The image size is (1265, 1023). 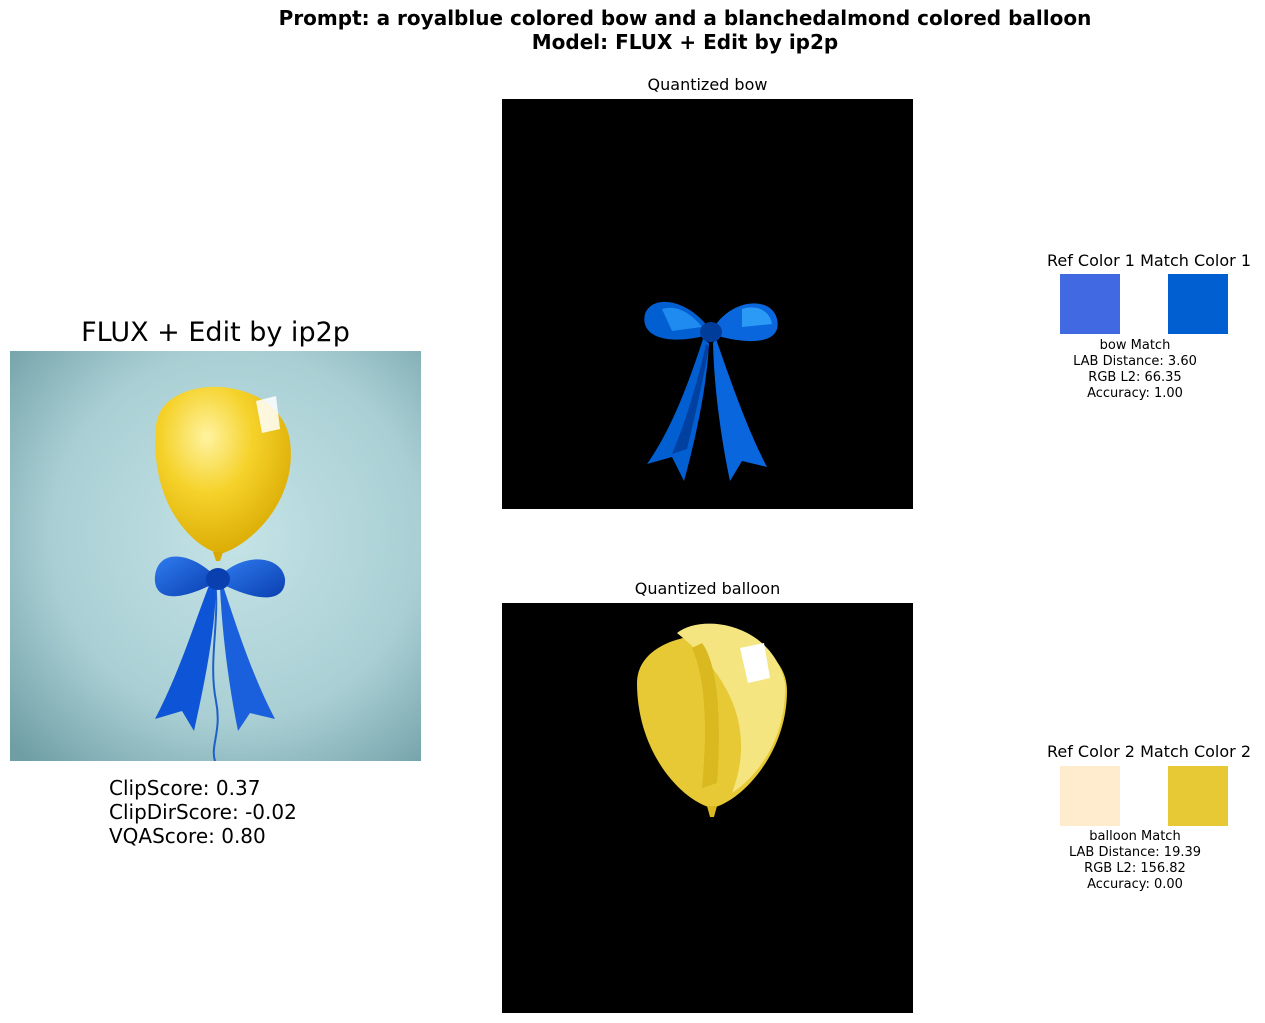 What do you see at coordinates (1198, 796) in the screenshot?
I see `match-color-2-swatch` at bounding box center [1198, 796].